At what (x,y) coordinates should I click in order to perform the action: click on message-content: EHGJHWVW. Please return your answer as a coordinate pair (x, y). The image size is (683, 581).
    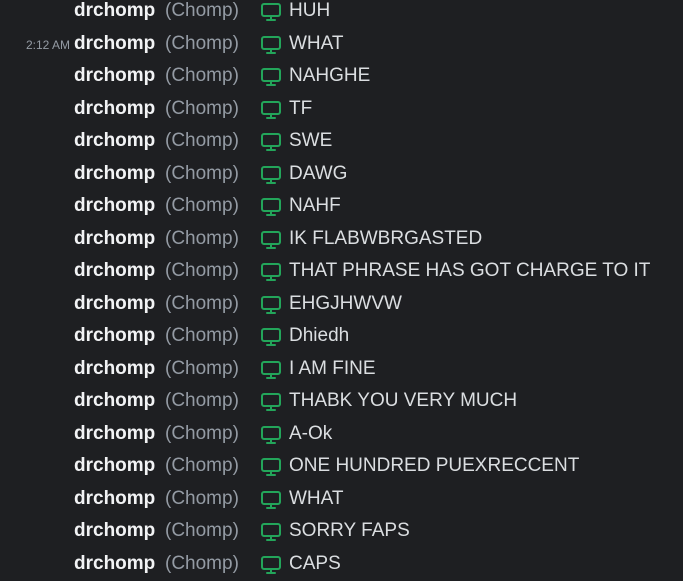
    Looking at the image, I should click on (345, 303).